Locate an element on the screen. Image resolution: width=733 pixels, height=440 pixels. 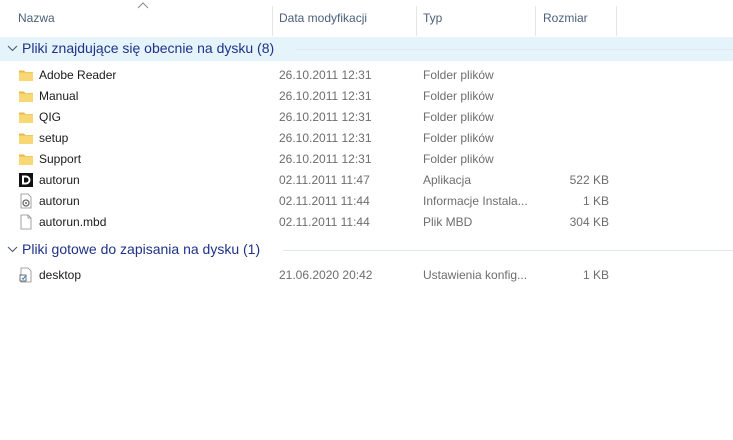
group-header-ready-to-write: Pliki gotowe do zapisania na dysku (1) is located at coordinates (366, 250).